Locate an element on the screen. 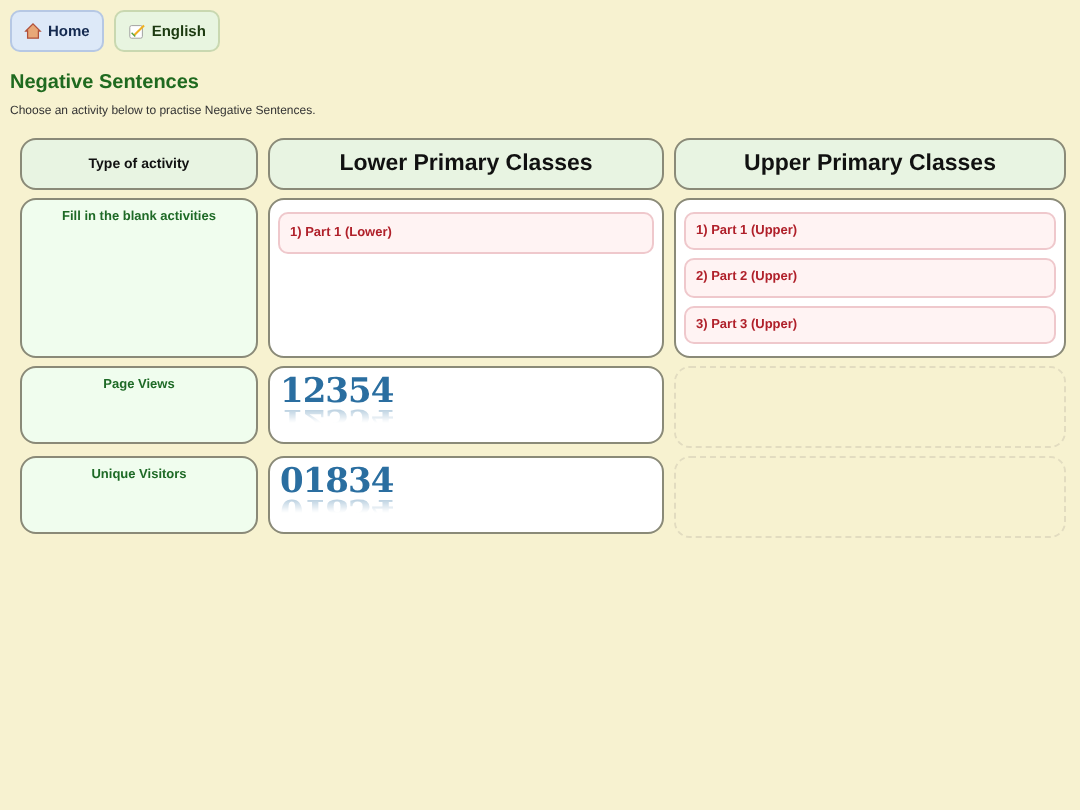  column-header: Lower Primary Classes is located at coordinates (466, 164).